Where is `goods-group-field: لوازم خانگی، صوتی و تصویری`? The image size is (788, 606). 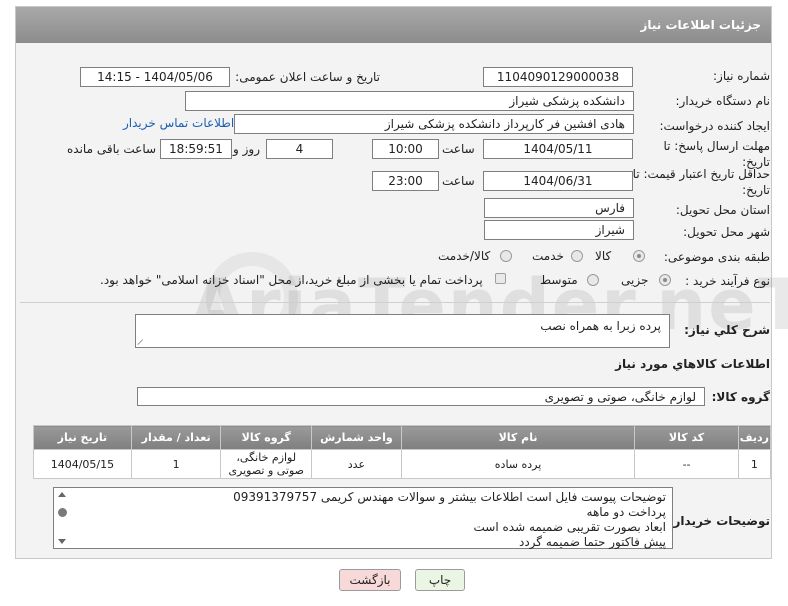 goods-group-field: لوازم خانگی، صوتی و تصویری is located at coordinates (421, 396).